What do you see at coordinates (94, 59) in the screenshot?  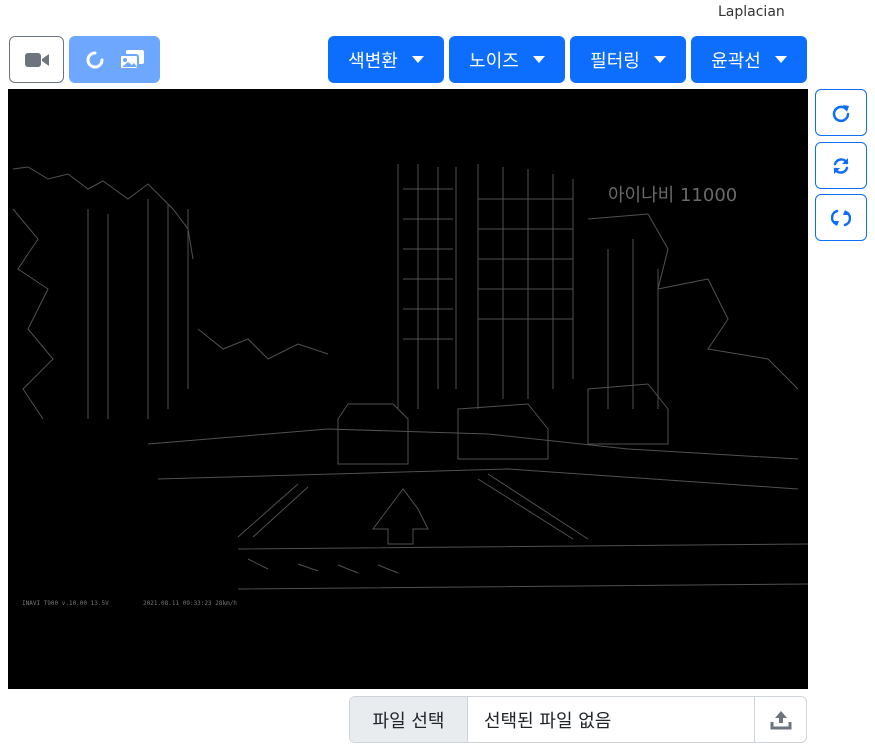 I see `rotate-icon` at bounding box center [94, 59].